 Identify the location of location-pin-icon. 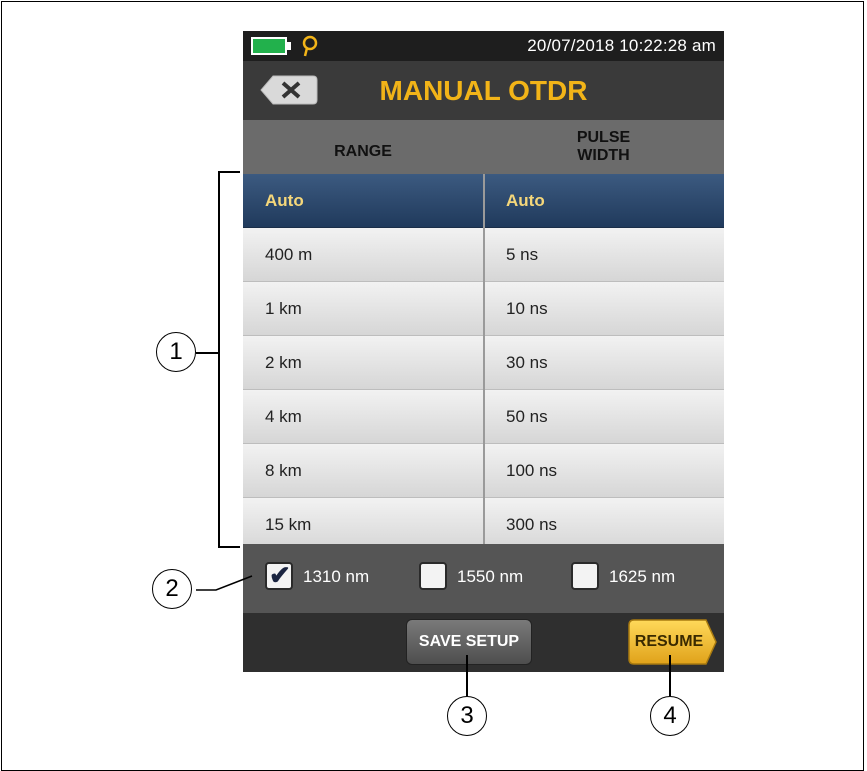
(310, 46).